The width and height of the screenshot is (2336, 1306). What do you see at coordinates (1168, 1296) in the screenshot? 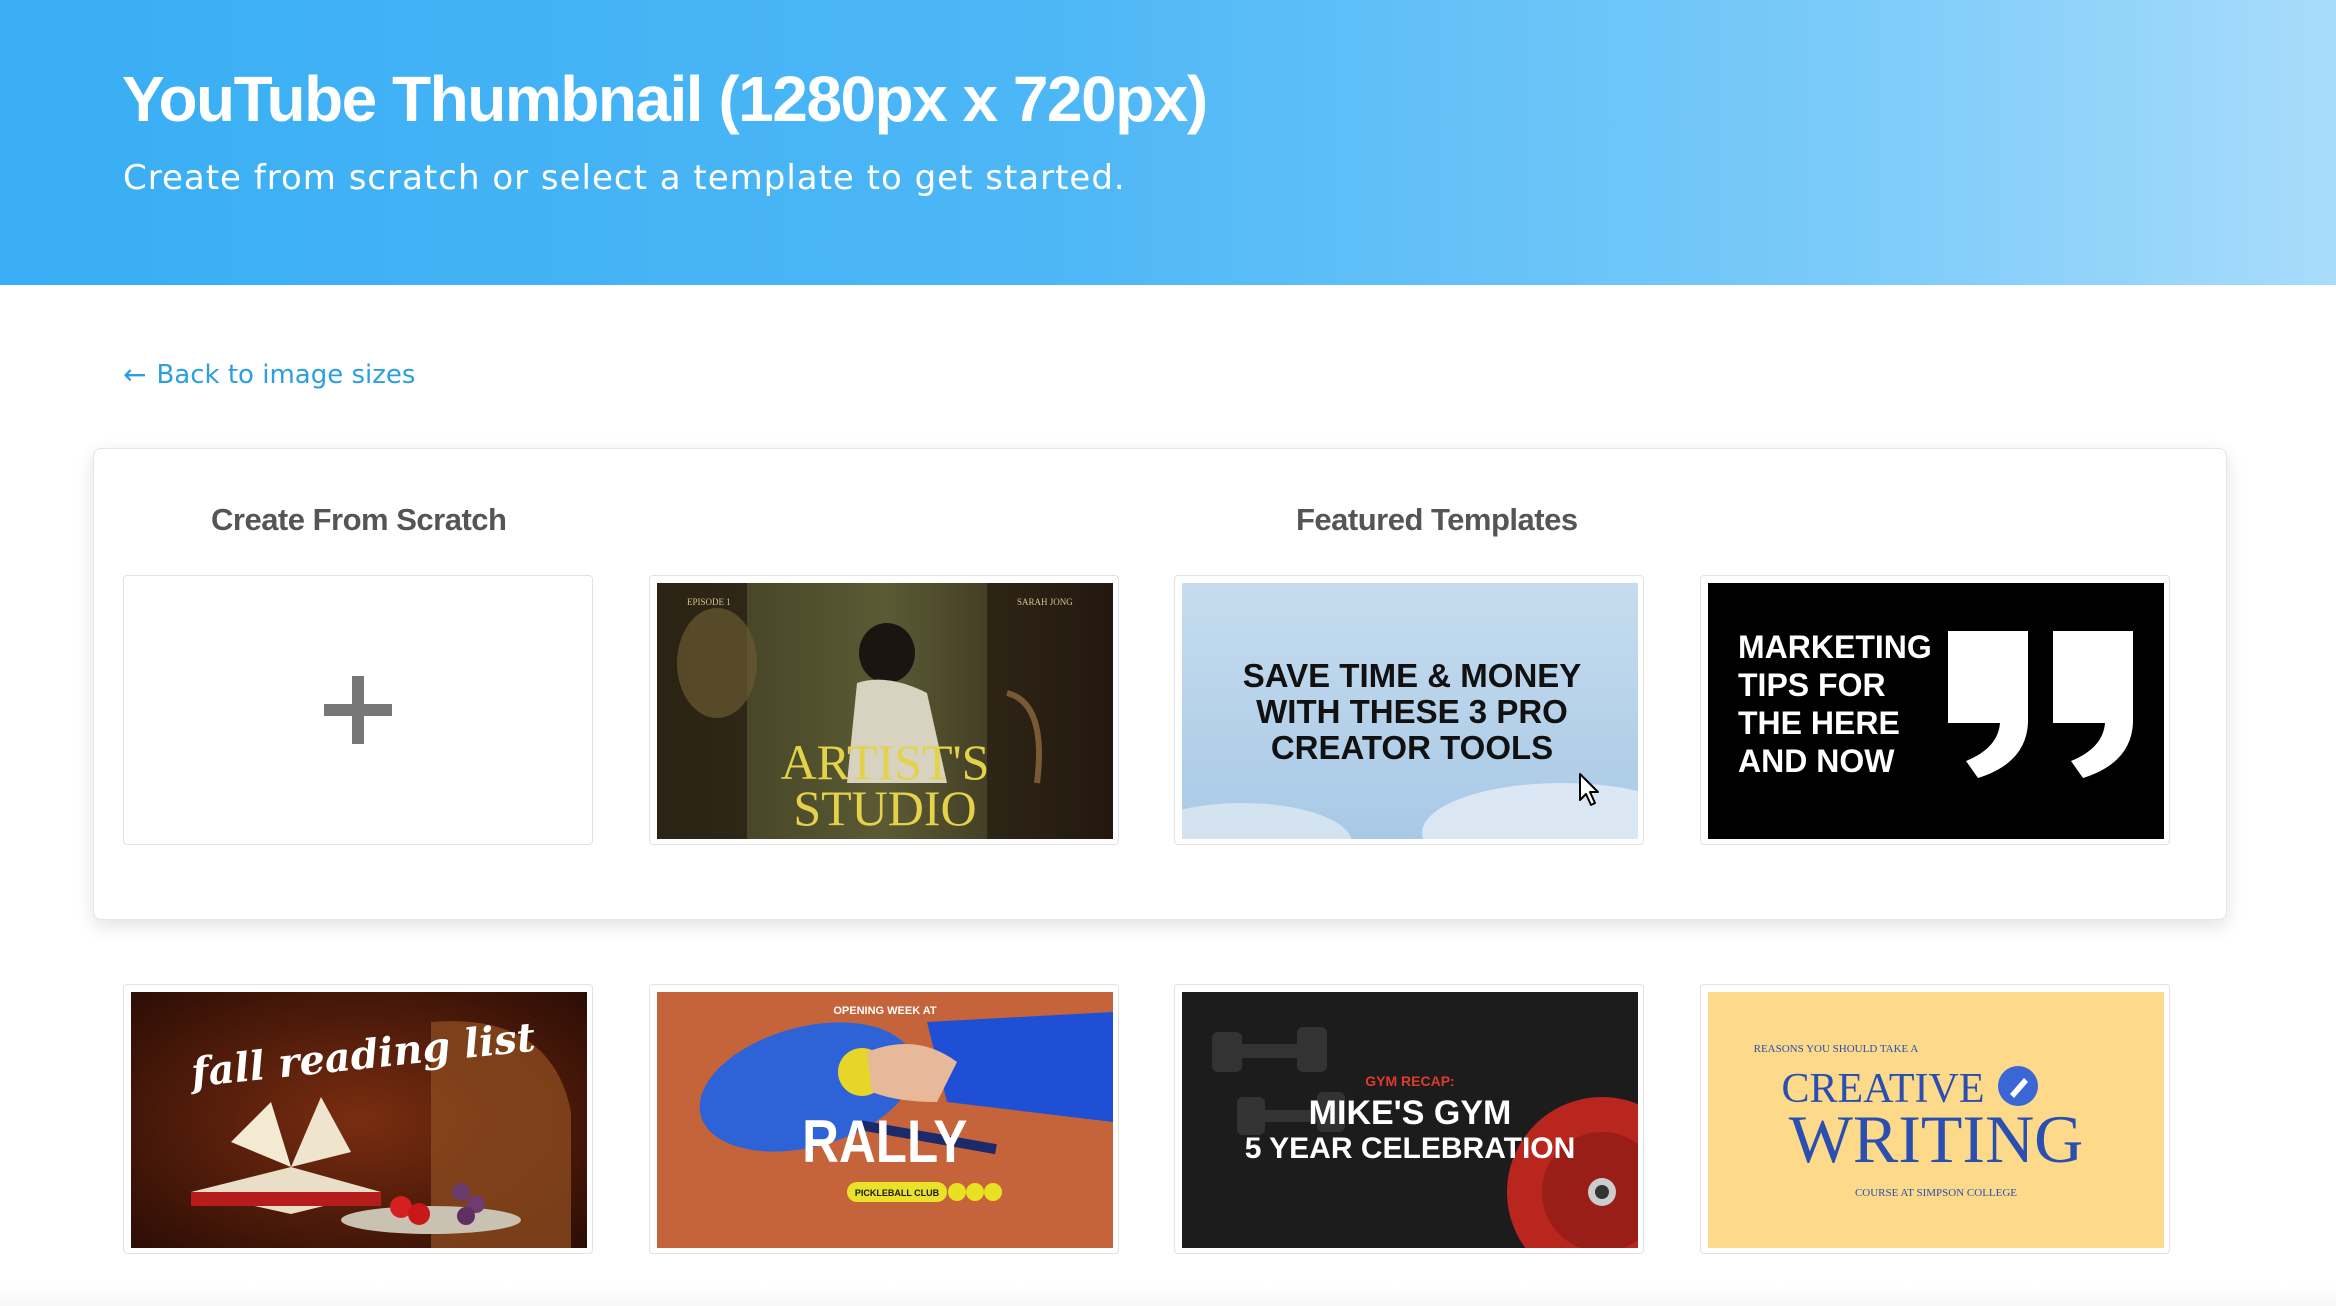
I see `page-bottom-fade` at bounding box center [1168, 1296].